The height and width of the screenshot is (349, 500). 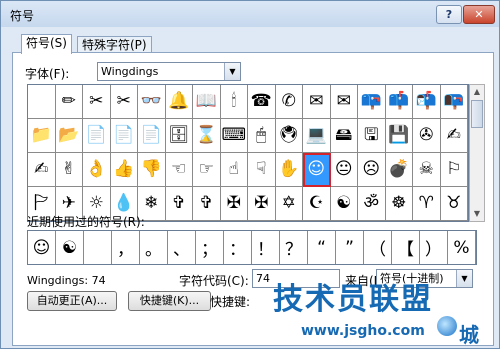 I want to click on symbol-cell: 😐, so click(x=344, y=170).